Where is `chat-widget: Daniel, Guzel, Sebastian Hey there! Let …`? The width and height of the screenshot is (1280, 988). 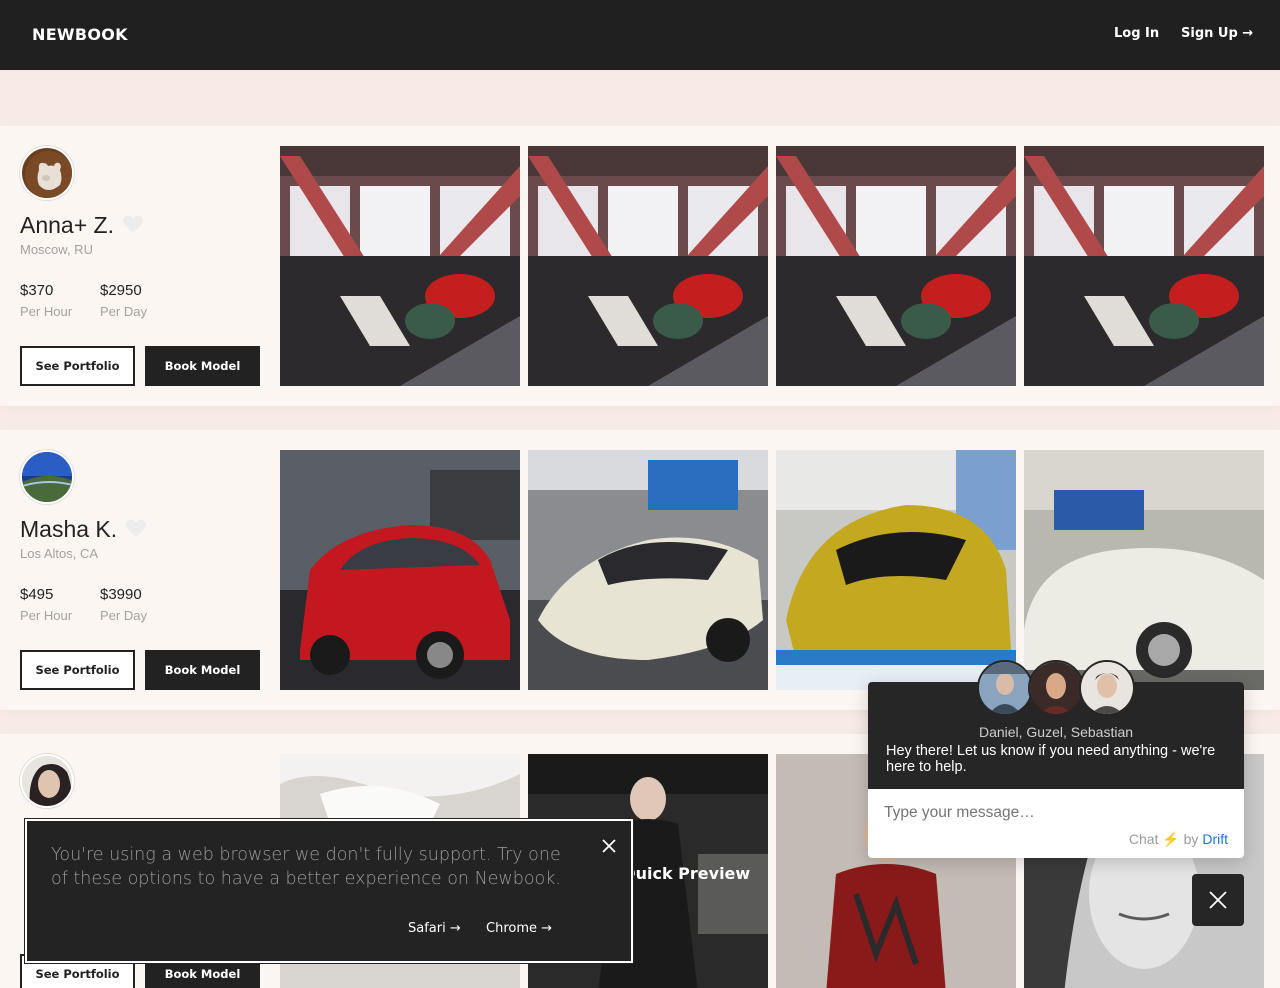 chat-widget: Daniel, Guzel, Sebastian Hey there! Let … is located at coordinates (1056, 759).